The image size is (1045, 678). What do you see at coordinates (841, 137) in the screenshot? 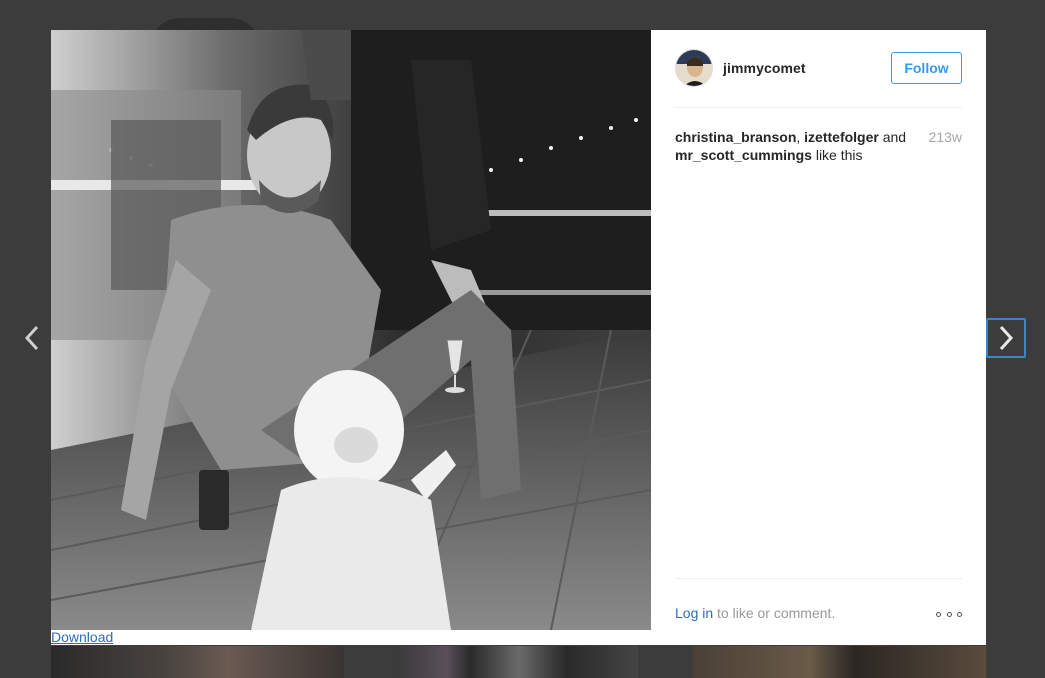
I see `liker-link: izettefolger` at bounding box center [841, 137].